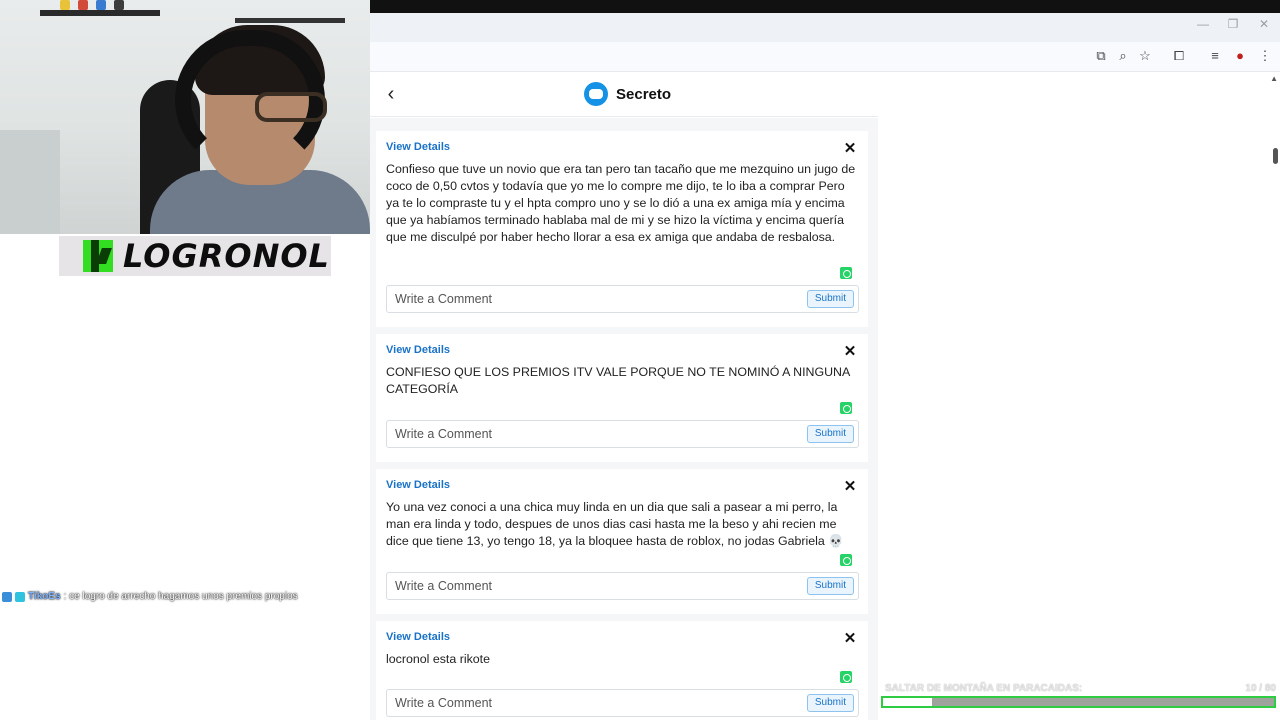 The width and height of the screenshot is (1280, 720). Describe the element at coordinates (1233, 24) in the screenshot. I see `restore-icon: ❐` at that location.